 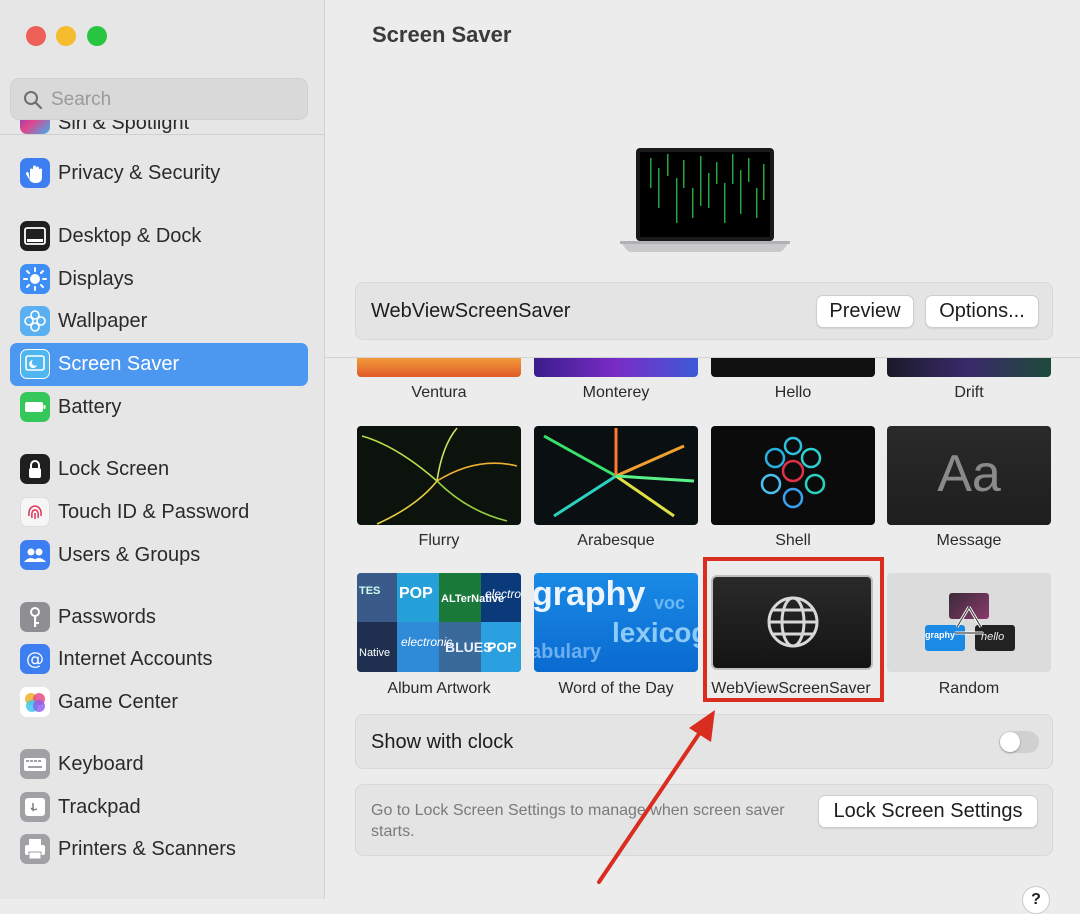 I want to click on game-center-icon, so click(x=35, y=702).